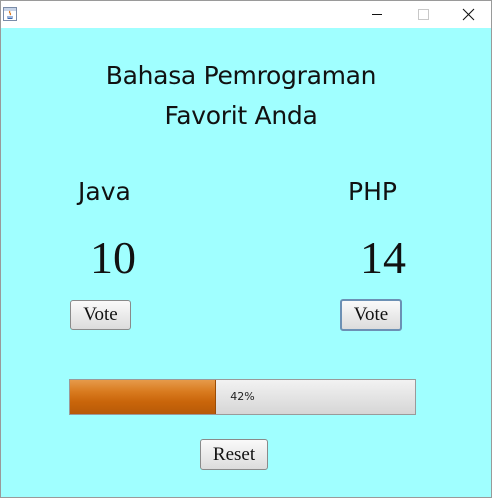  Describe the element at coordinates (377, 14) in the screenshot. I see `minimize-icon` at that location.